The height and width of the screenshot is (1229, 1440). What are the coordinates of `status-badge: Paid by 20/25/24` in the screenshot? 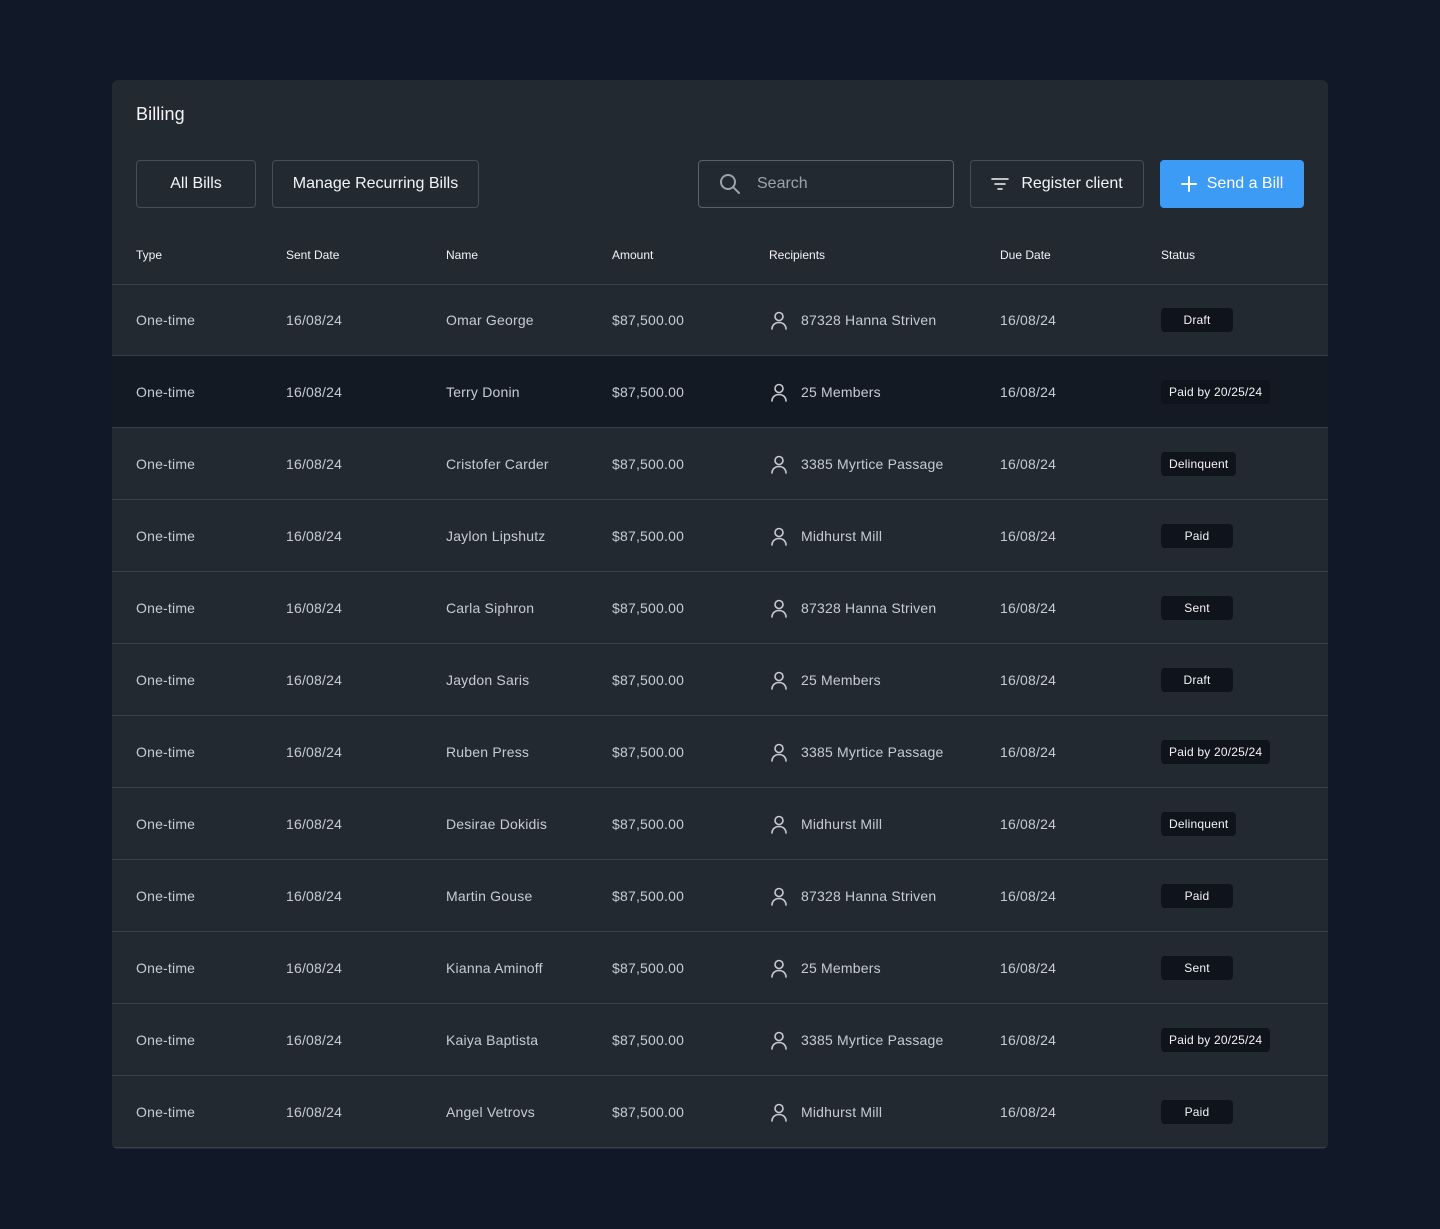 It's located at (1216, 391).